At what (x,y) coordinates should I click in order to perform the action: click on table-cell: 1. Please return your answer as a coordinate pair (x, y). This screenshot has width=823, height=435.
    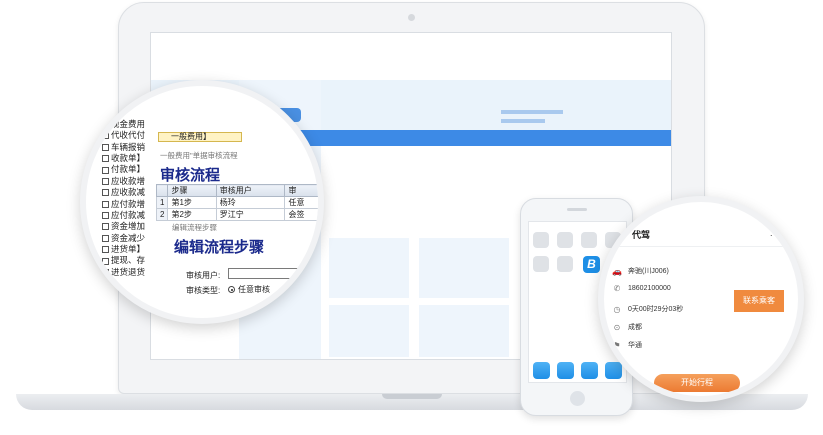
    Looking at the image, I should click on (162, 202).